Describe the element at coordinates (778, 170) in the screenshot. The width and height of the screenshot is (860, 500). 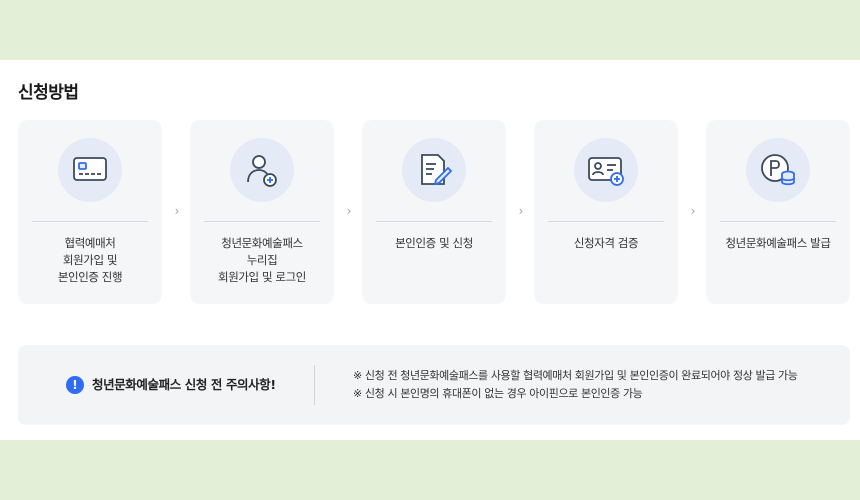
I see `point-coins-icon` at that location.